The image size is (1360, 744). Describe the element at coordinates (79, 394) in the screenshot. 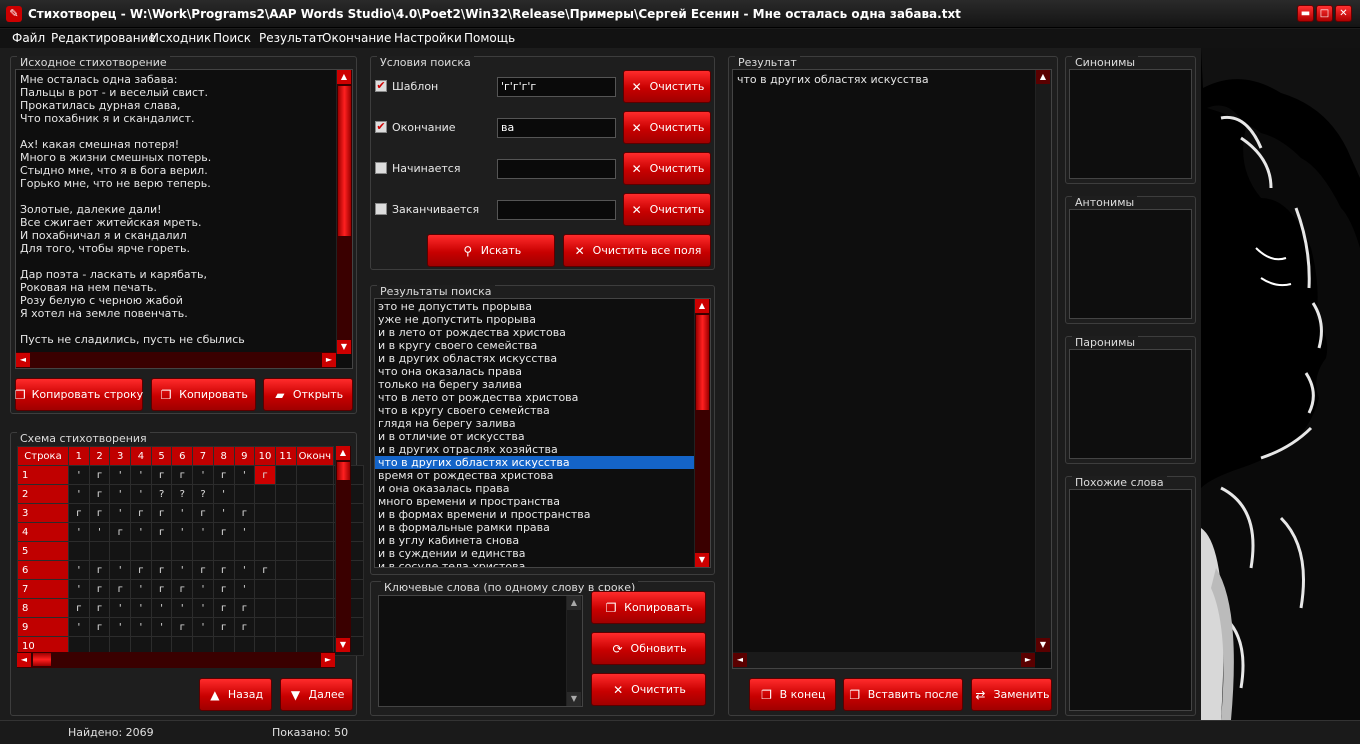

I see `copy-line-button: ❐ Копировать строку` at that location.